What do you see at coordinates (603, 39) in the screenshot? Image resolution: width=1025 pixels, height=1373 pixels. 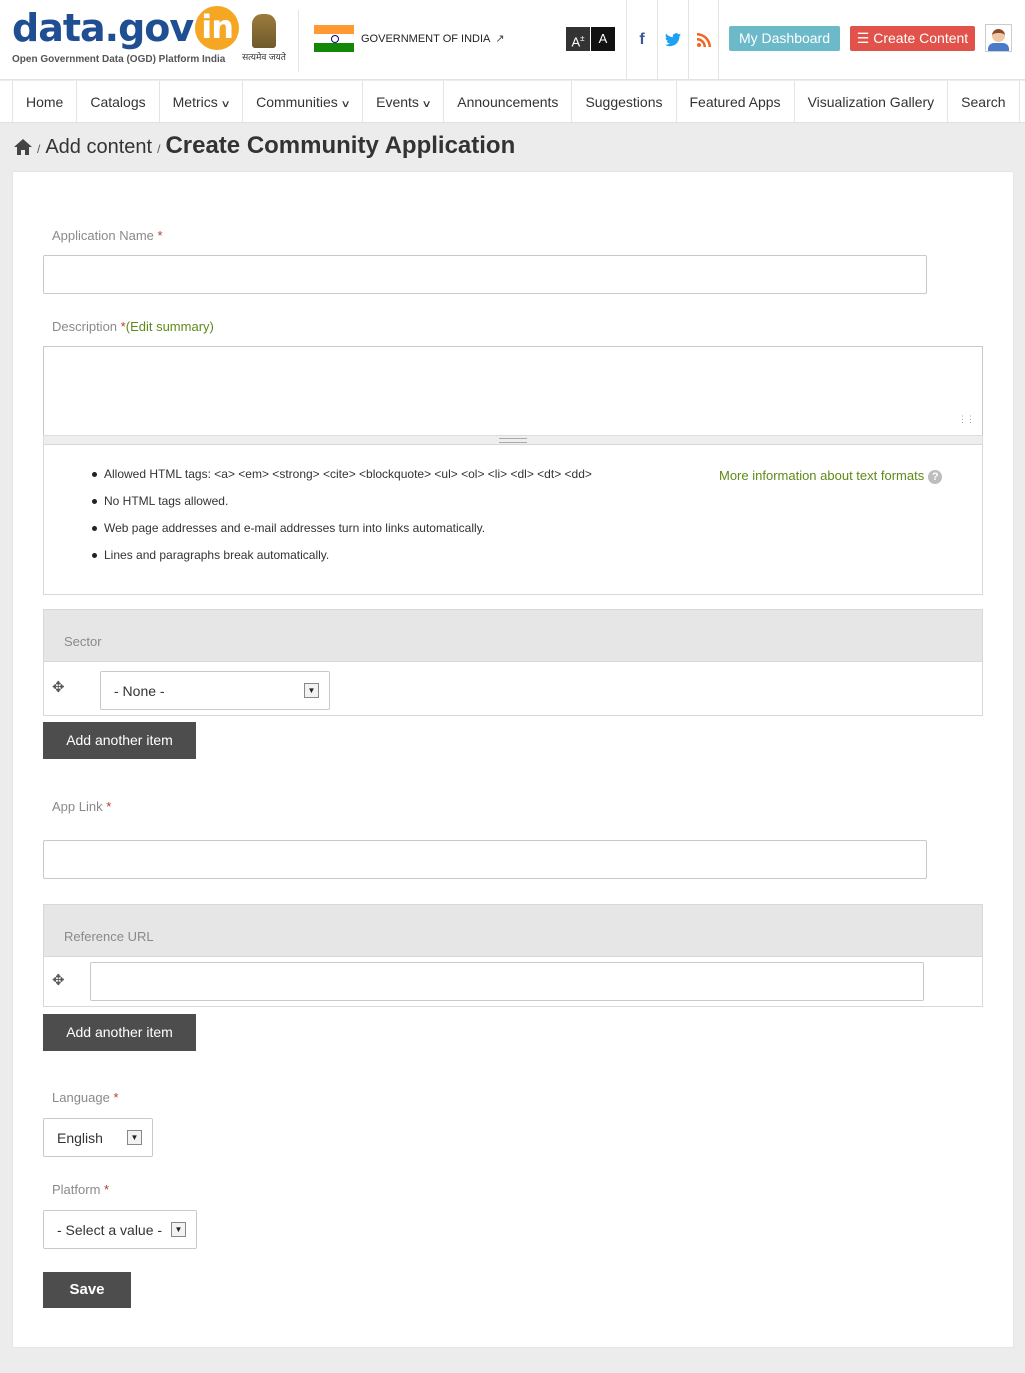 I see `high-contrast-button: A` at bounding box center [603, 39].